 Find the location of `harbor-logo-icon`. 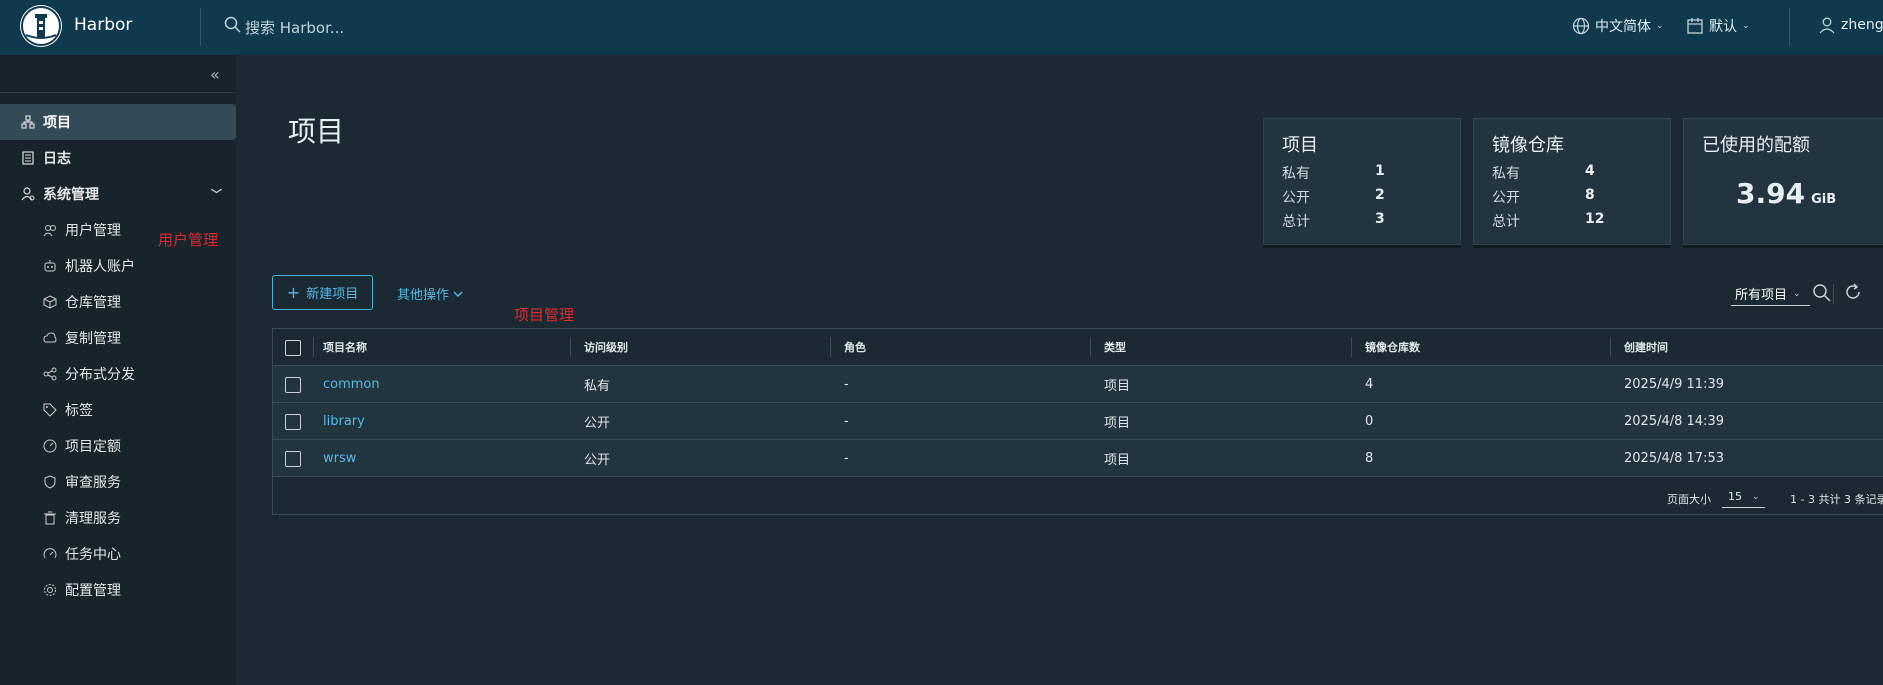

harbor-logo-icon is located at coordinates (41, 26).